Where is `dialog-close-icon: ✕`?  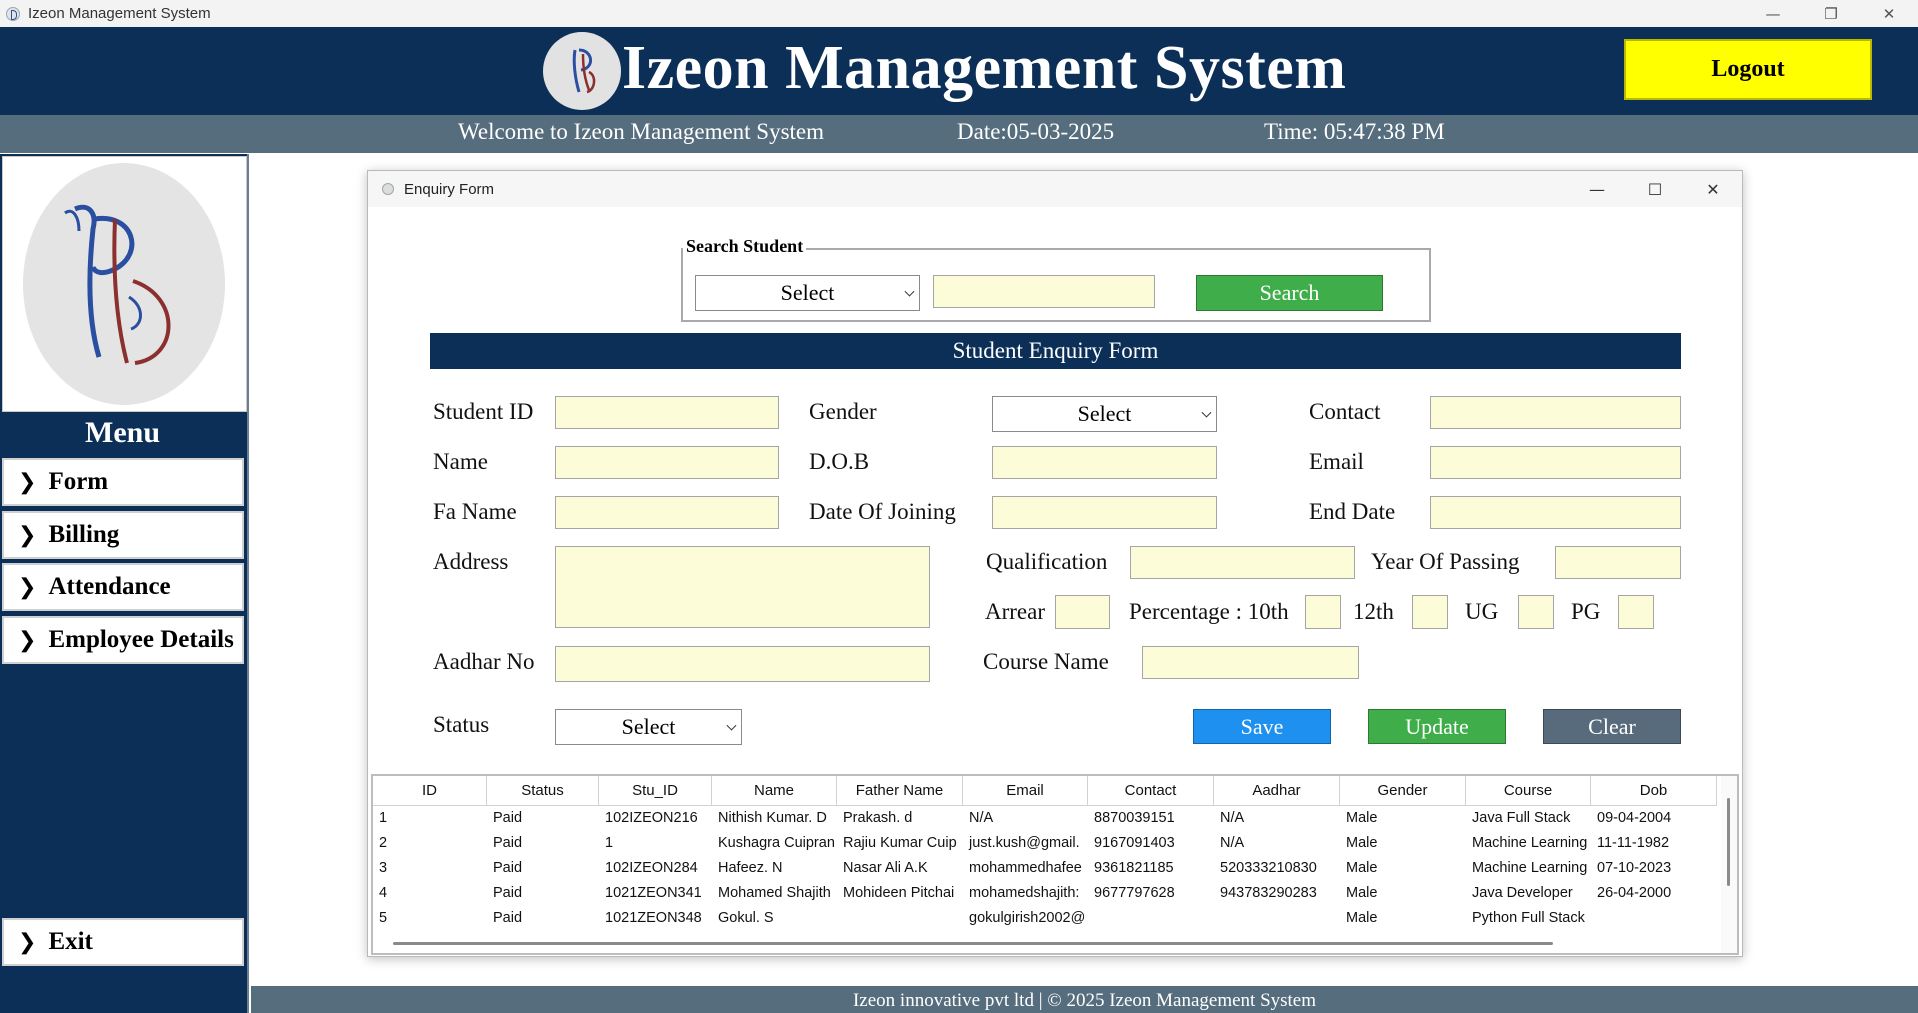 dialog-close-icon: ✕ is located at coordinates (1713, 189).